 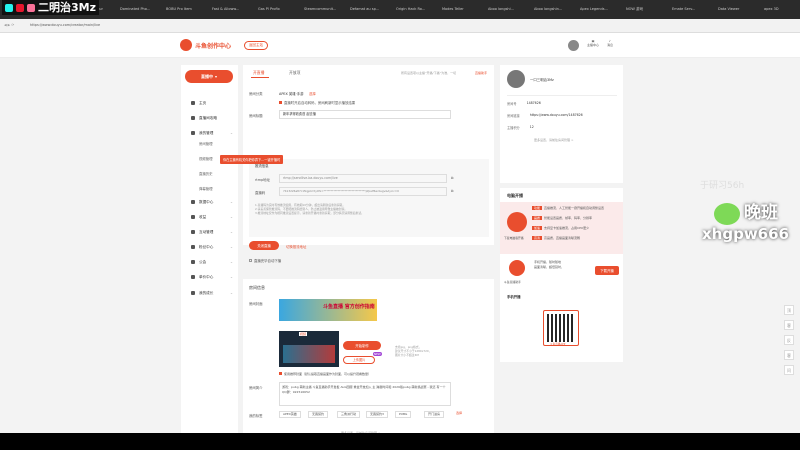 I want to click on float-side-button: 反, so click(x=789, y=340).